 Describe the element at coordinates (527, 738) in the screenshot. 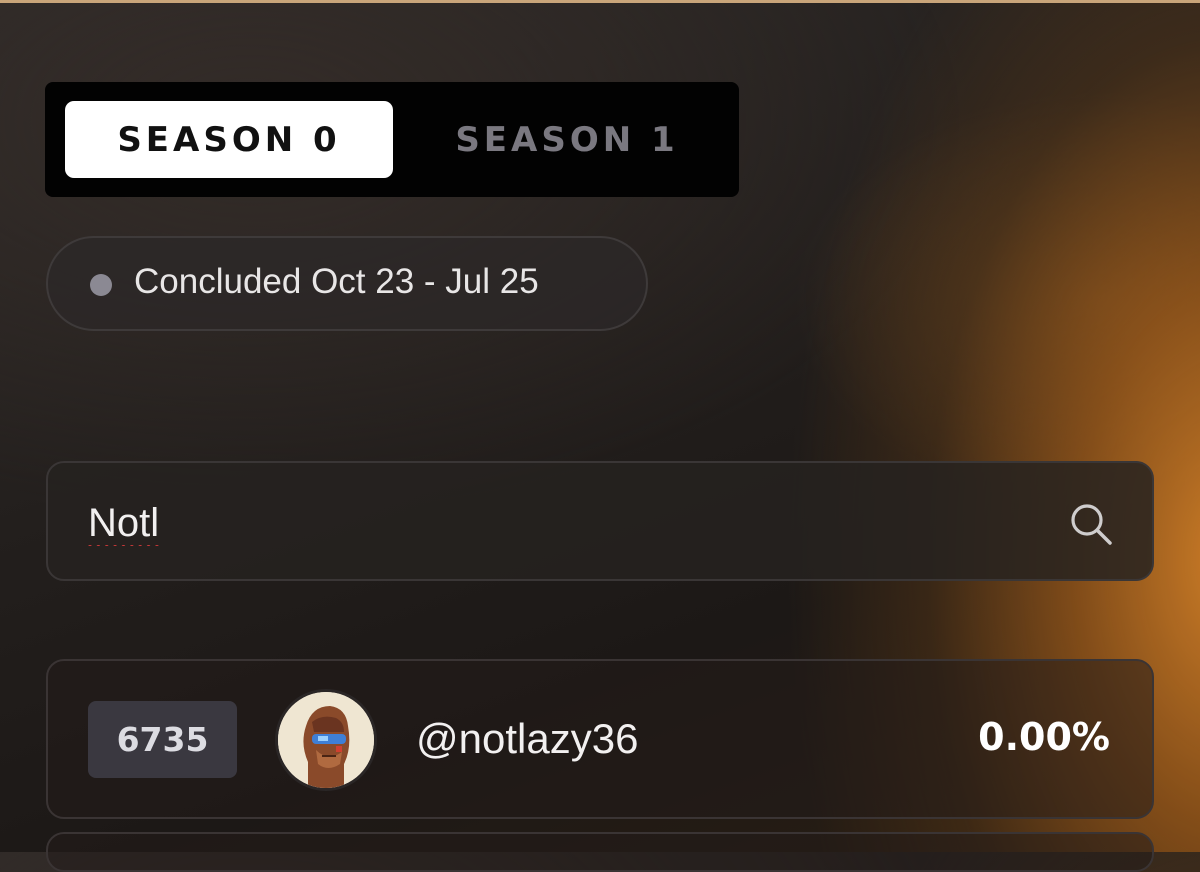

I see `username: @notlazy36` at that location.